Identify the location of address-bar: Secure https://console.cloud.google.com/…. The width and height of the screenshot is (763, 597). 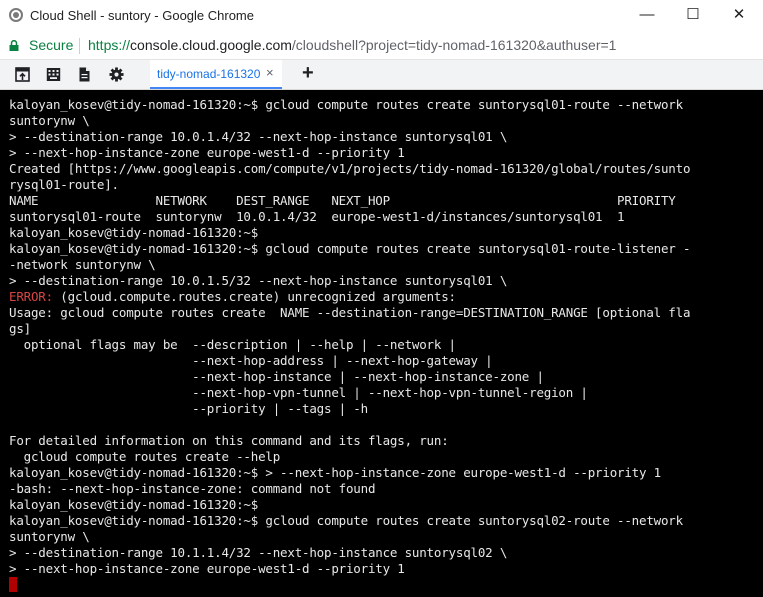
(381, 46).